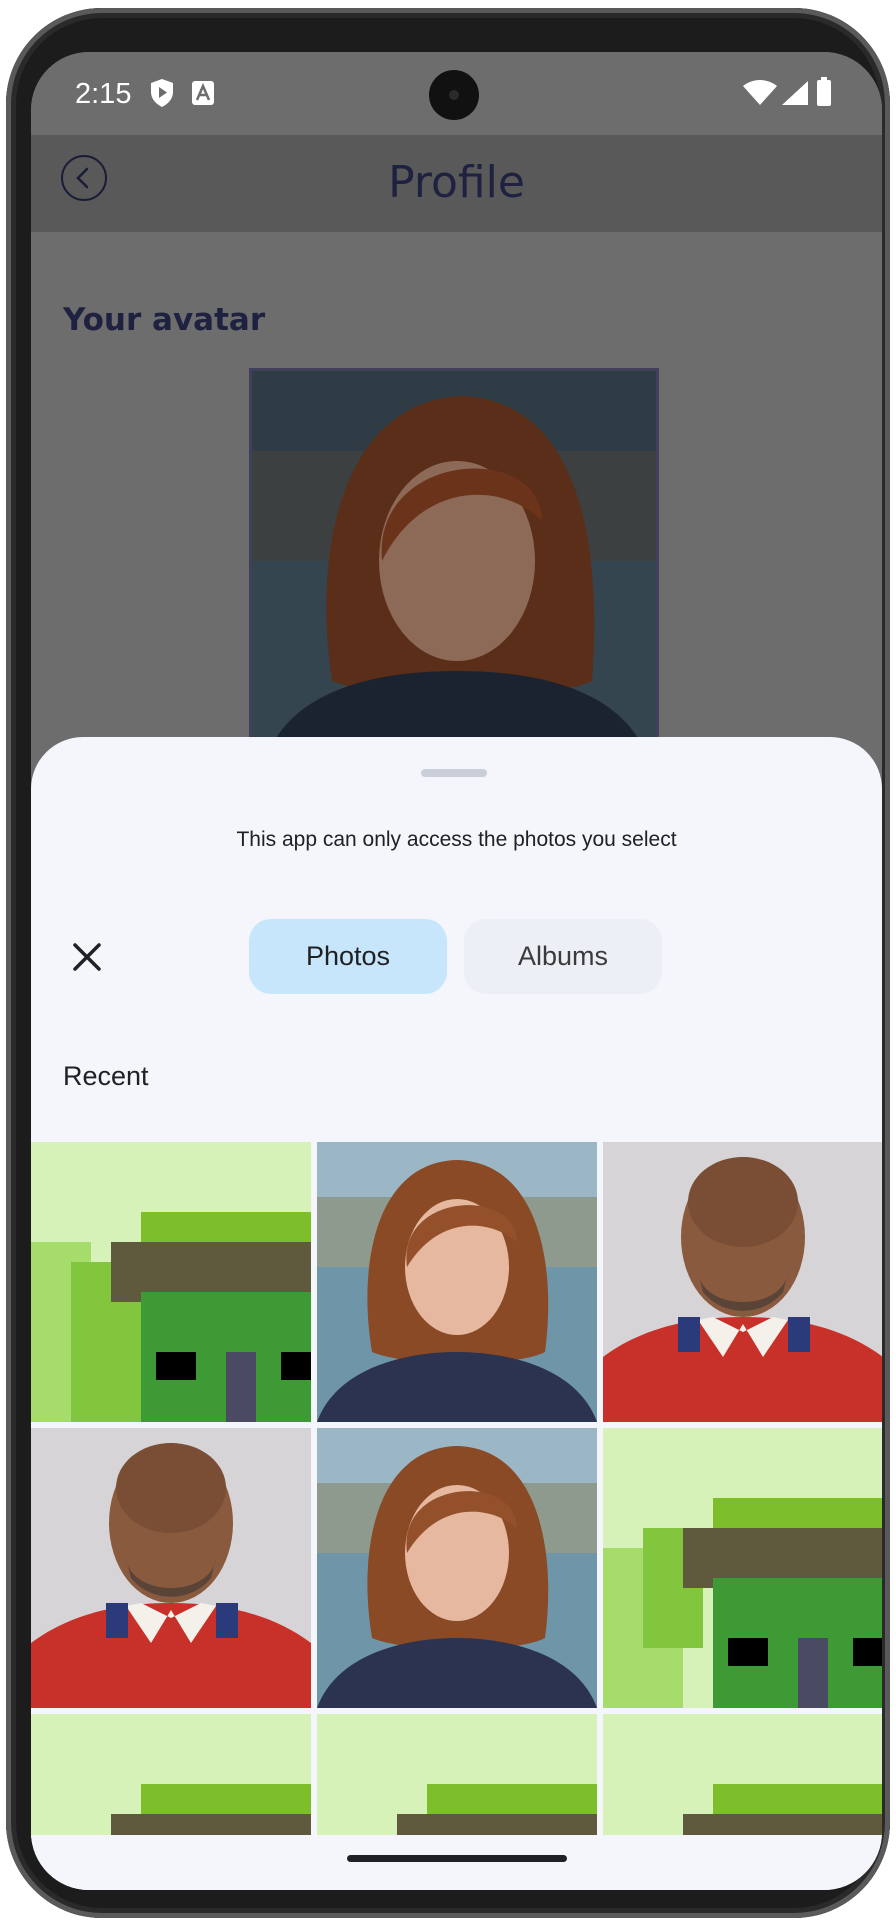 This screenshot has width=896, height=1925. I want to click on status-bar: 2:15, so click(456, 93).